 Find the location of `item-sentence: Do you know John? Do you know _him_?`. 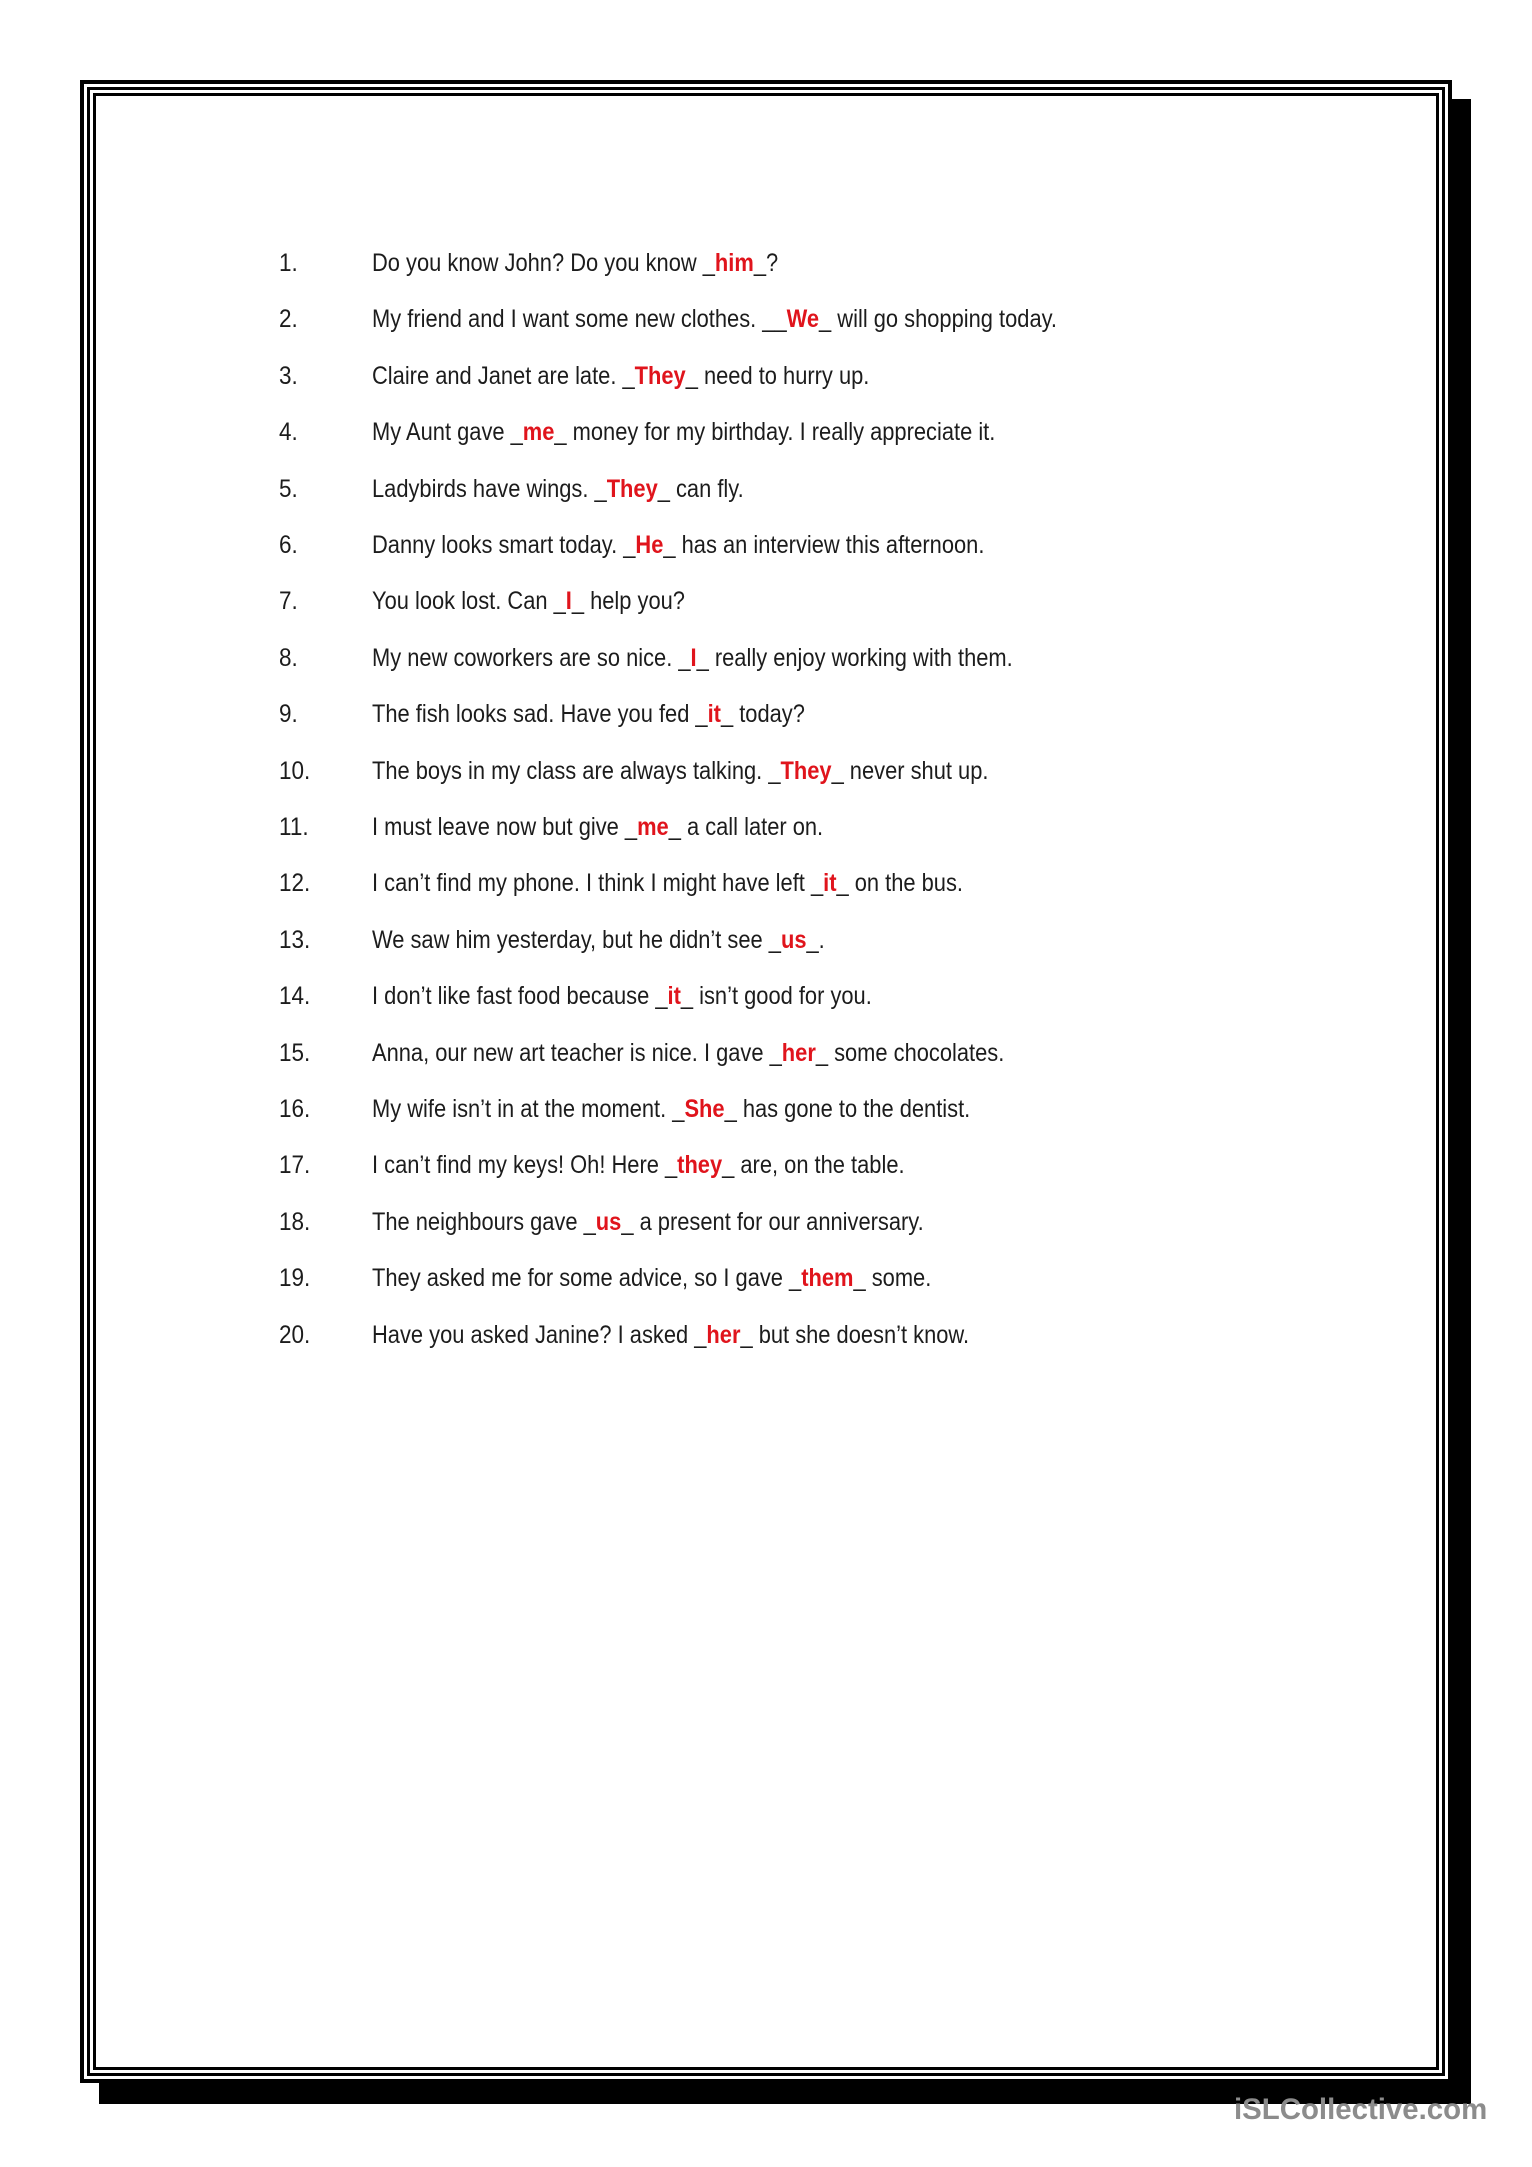

item-sentence: Do you know John? Do you know _him_? is located at coordinates (575, 263).